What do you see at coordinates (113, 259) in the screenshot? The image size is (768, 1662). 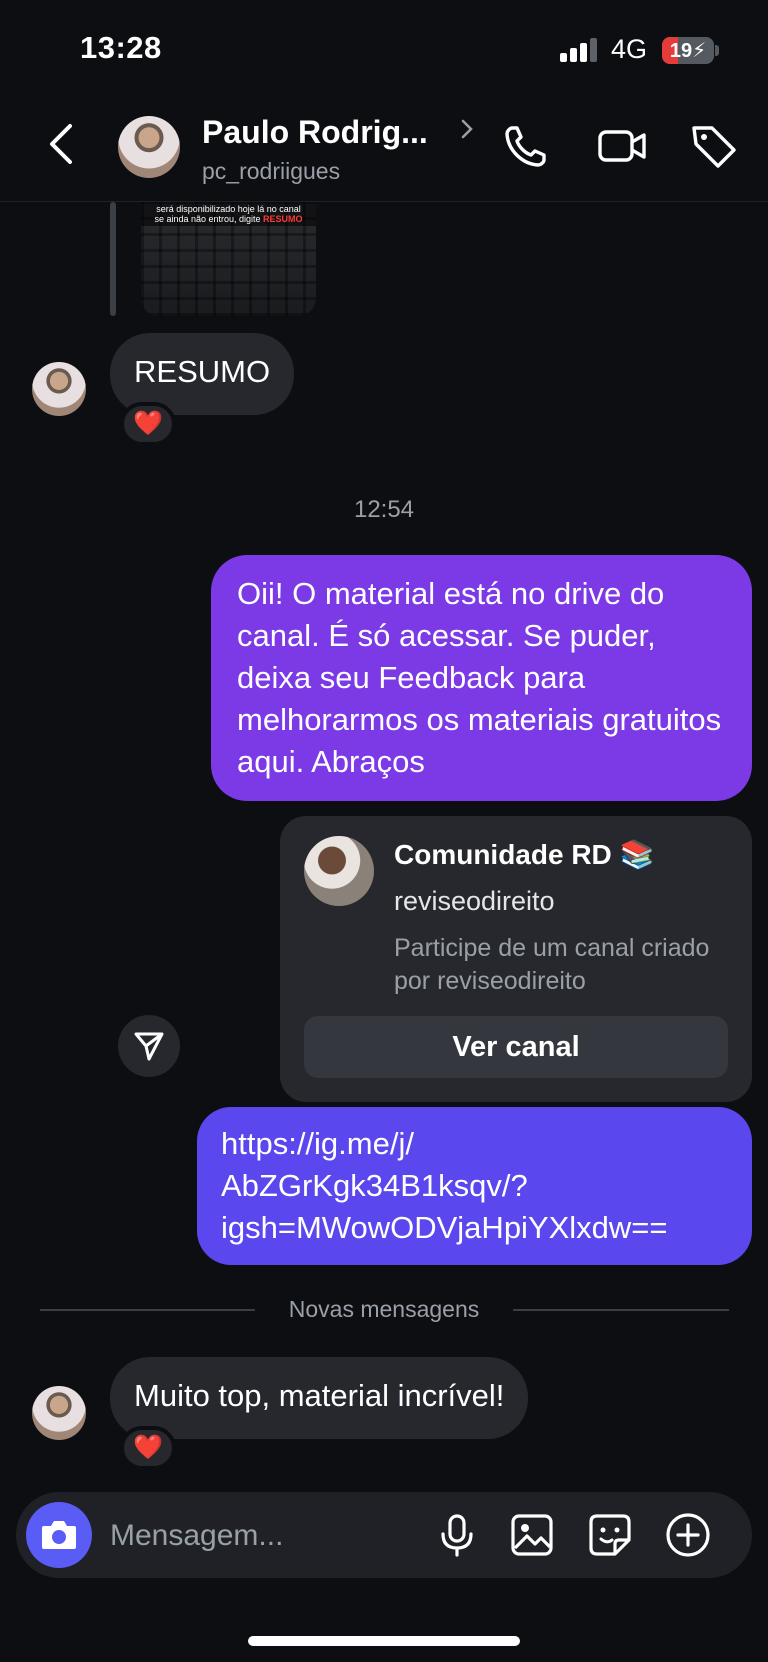 I see `thread-line` at bounding box center [113, 259].